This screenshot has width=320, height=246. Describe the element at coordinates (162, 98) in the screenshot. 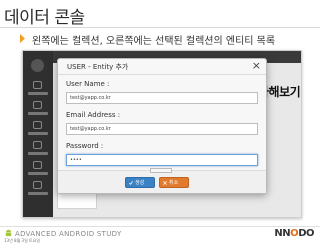

I see `username-field: test@yapp.co.kr` at that location.